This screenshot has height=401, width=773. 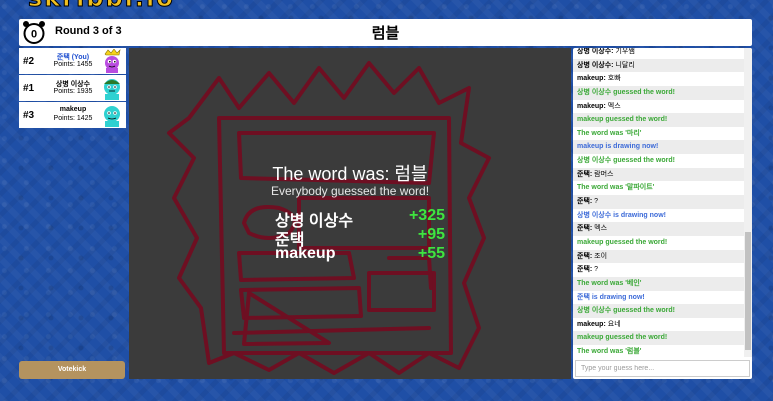 I want to click on chat-message: makeup: 호빠, so click(x=658, y=79).